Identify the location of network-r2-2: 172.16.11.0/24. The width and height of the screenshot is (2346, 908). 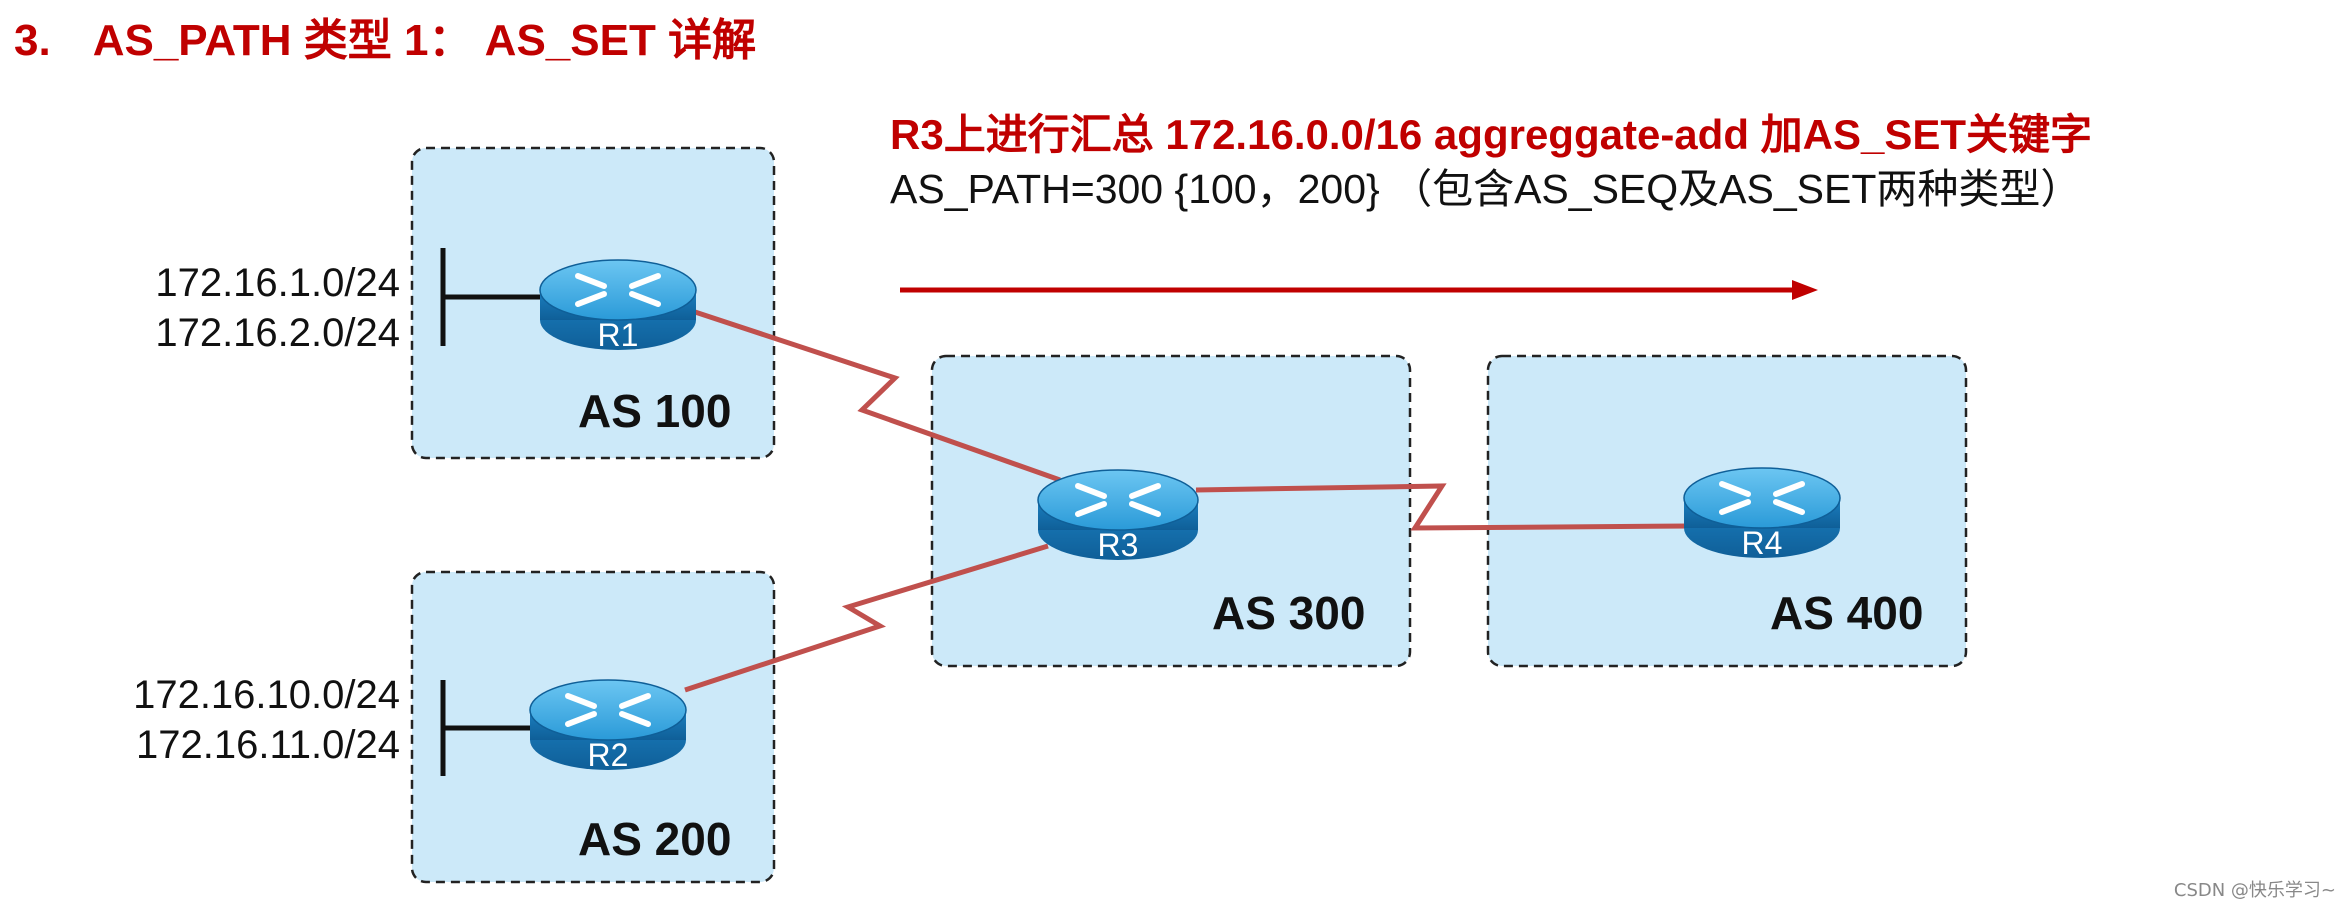
(268, 745).